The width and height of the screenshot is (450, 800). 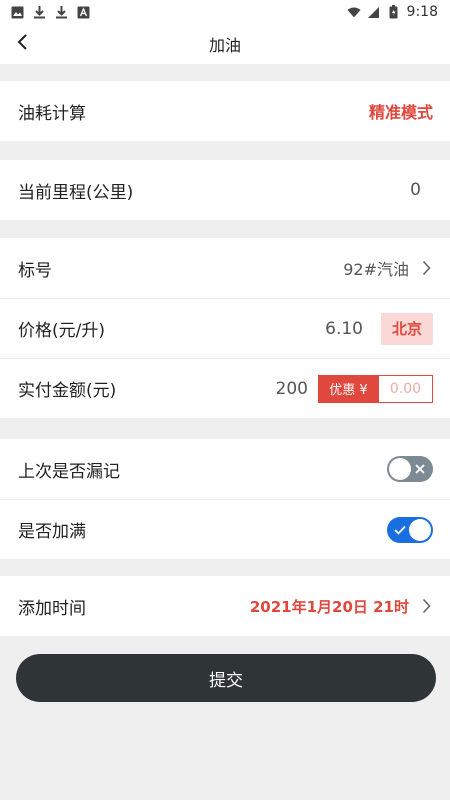 What do you see at coordinates (225, 268) in the screenshot?
I see `fuel-grade-row: 标号 92#汽油` at bounding box center [225, 268].